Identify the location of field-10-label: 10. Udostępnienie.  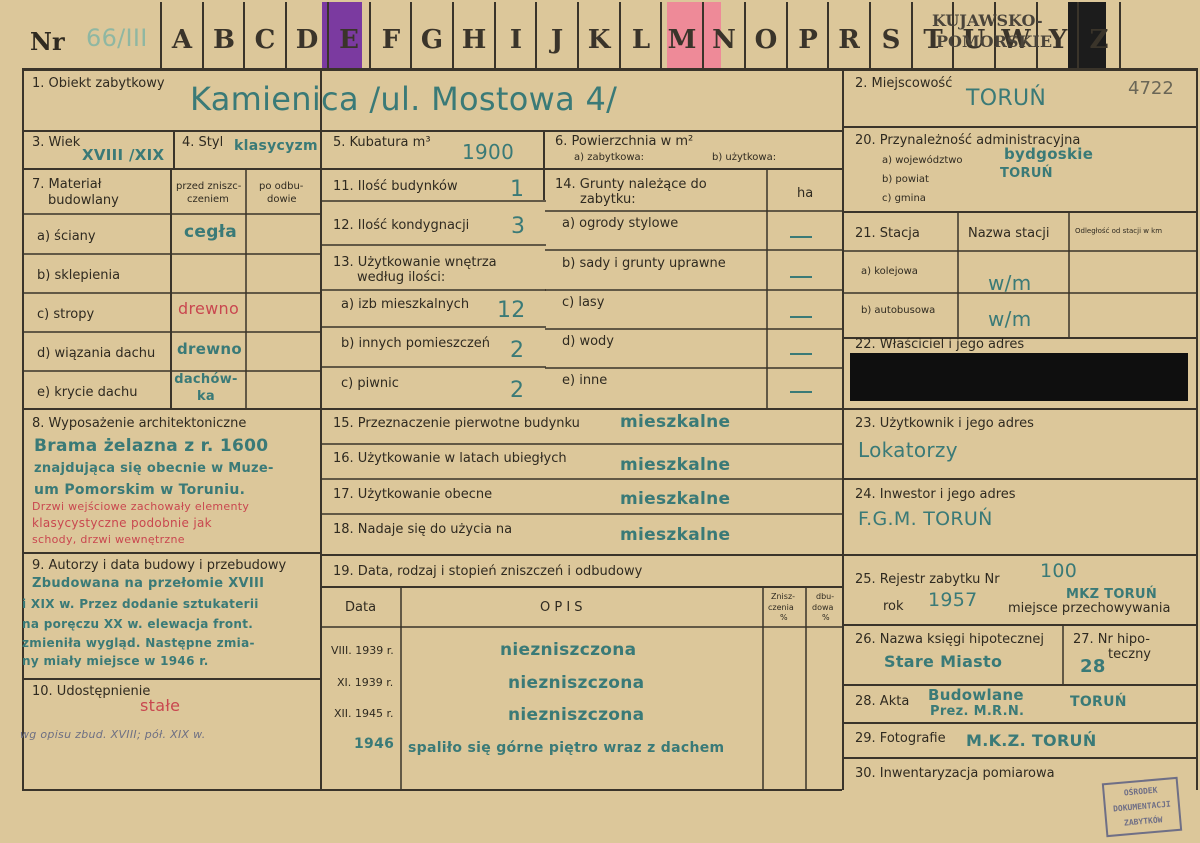
(91, 691).